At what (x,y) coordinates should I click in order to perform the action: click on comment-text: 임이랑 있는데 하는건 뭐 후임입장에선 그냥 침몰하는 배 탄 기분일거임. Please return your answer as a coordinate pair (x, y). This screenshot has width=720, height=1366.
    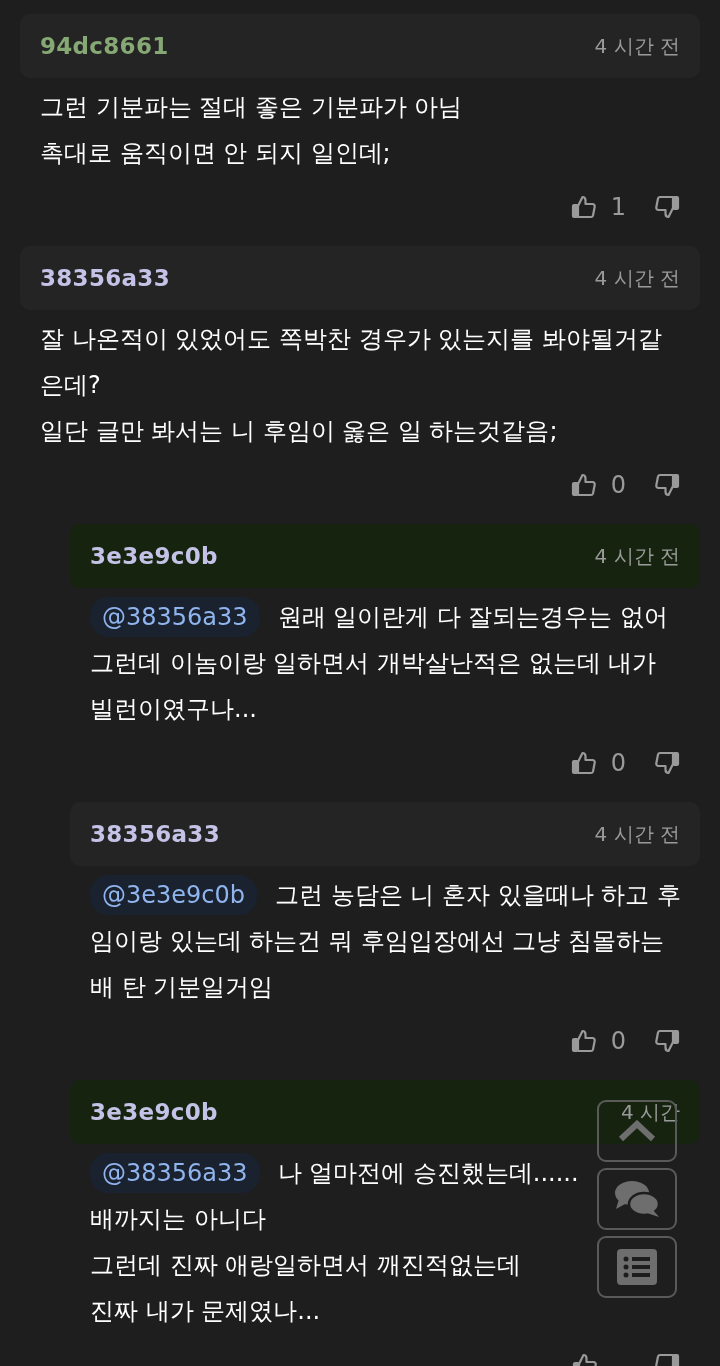
    Looking at the image, I should click on (377, 964).